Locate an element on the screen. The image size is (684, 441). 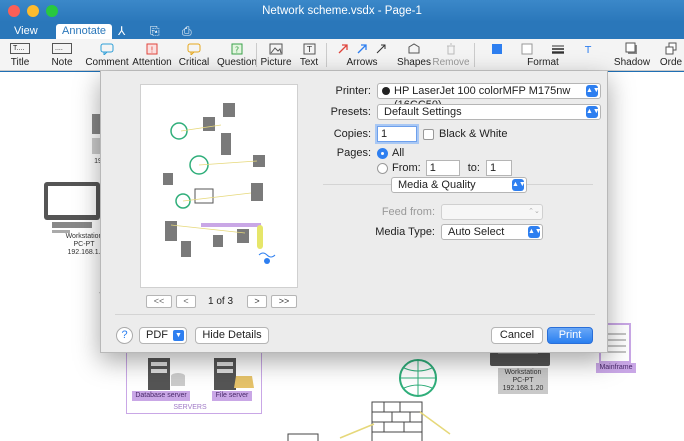
printer-status-icon is located at coordinates (386, 91).